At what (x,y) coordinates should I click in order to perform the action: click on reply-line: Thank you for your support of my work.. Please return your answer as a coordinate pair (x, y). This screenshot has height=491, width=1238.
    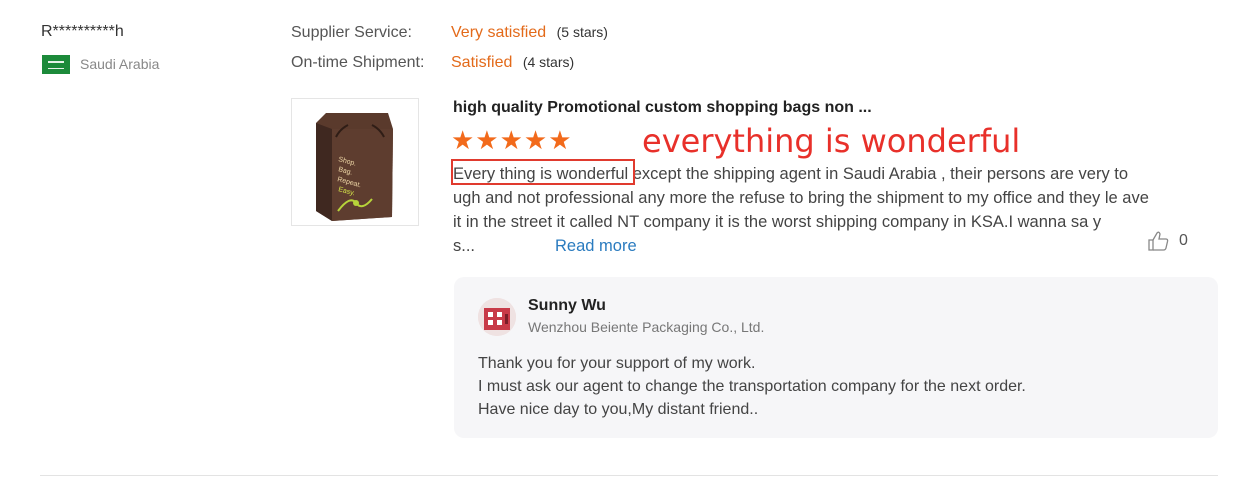
    Looking at the image, I should click on (617, 363).